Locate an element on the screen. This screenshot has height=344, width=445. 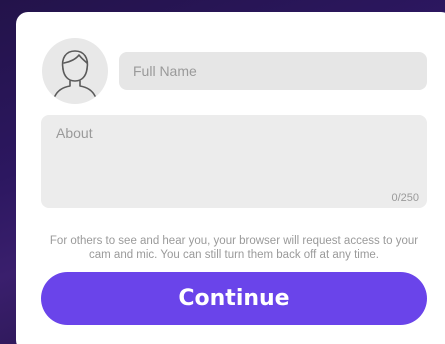
full-name-input is located at coordinates (273, 71).